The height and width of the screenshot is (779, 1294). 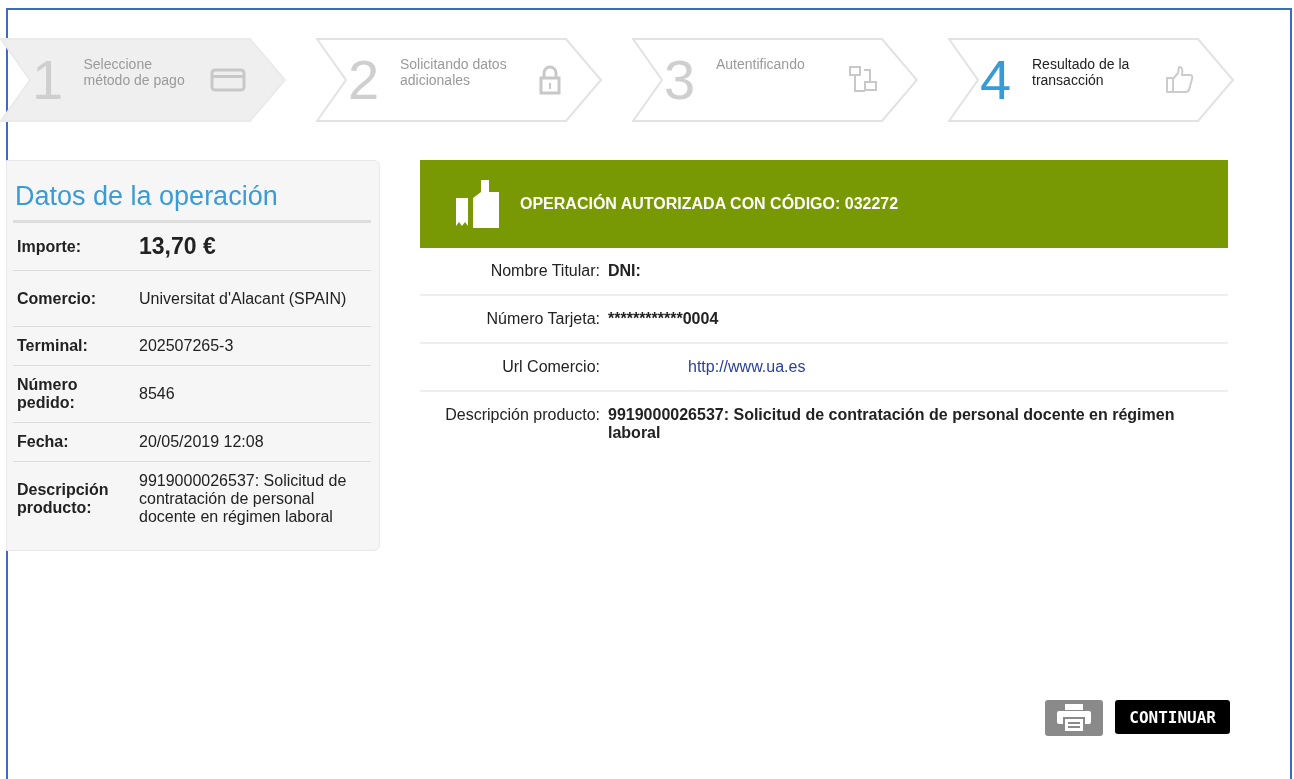 I want to click on merchant-link: http://www.ua.es, so click(x=747, y=366).